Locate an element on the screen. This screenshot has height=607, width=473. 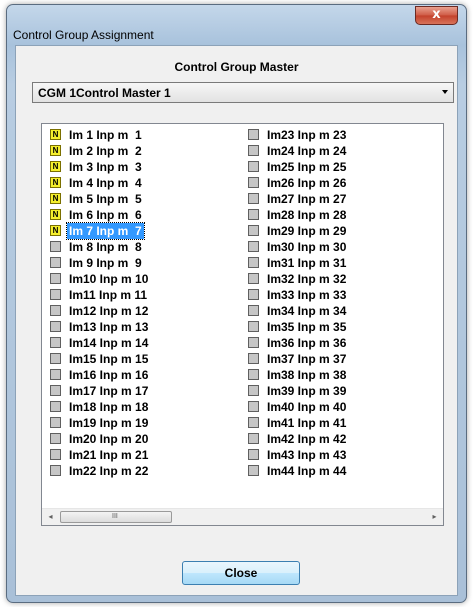
list-item: Im12 Inp m 12 is located at coordinates (145, 311).